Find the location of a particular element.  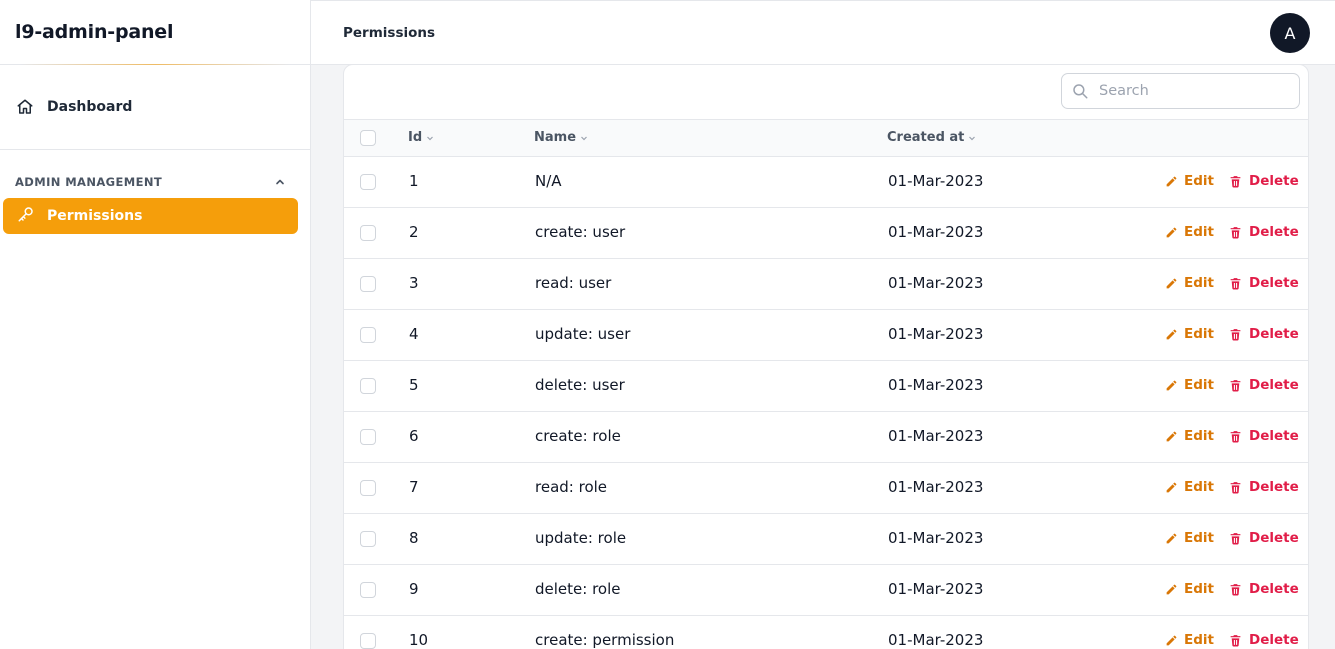

sidebar-item-label: Permissions is located at coordinates (95, 216).